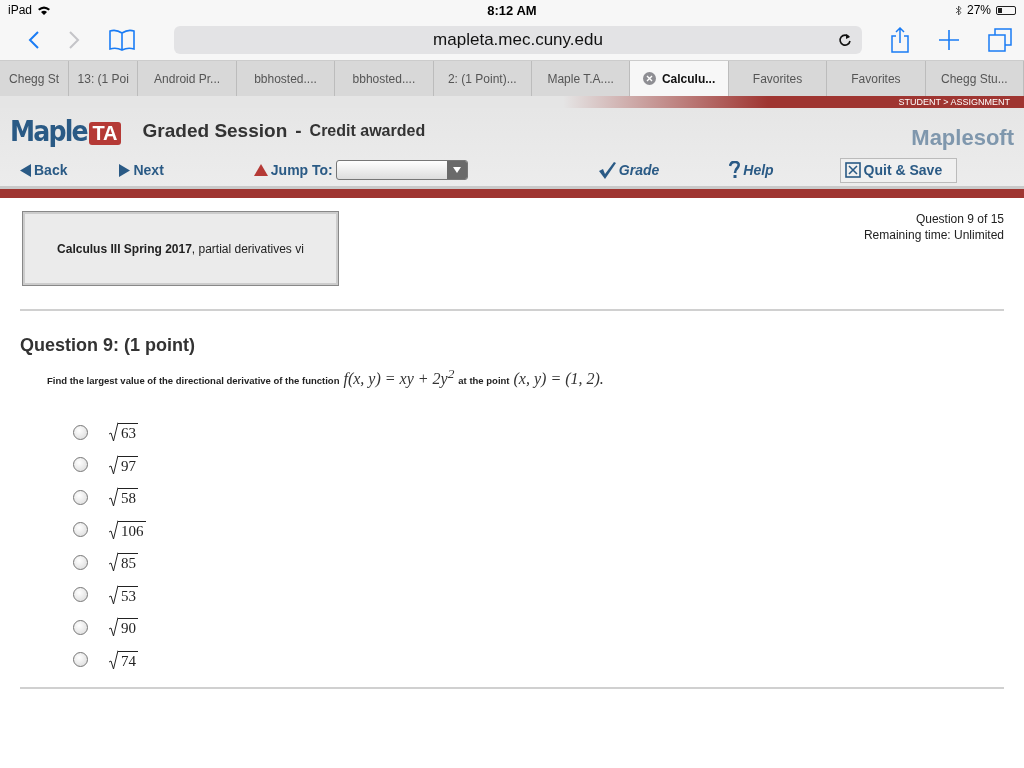 Image resolution: width=1024 pixels, height=768 pixels. Describe the element at coordinates (962, 138) in the screenshot. I see `maplesoft-logo: Maplesoft` at that location.